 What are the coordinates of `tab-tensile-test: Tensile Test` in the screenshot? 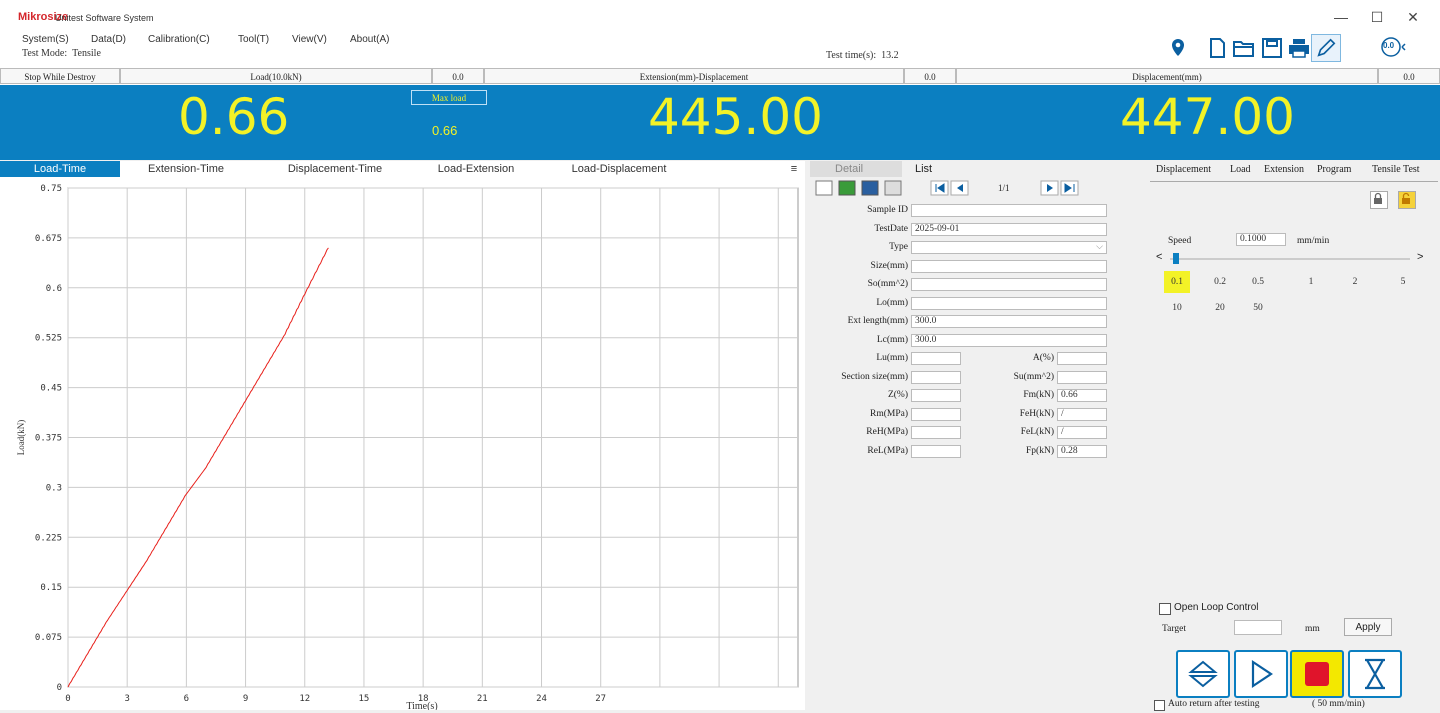 It's located at (1396, 169).